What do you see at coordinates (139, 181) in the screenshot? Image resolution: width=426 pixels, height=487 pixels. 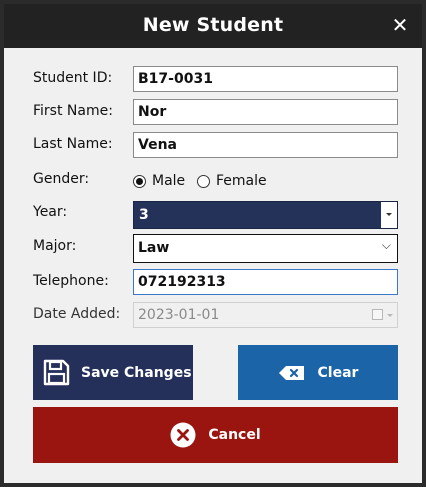 I see `radio-checked-icon` at bounding box center [139, 181].